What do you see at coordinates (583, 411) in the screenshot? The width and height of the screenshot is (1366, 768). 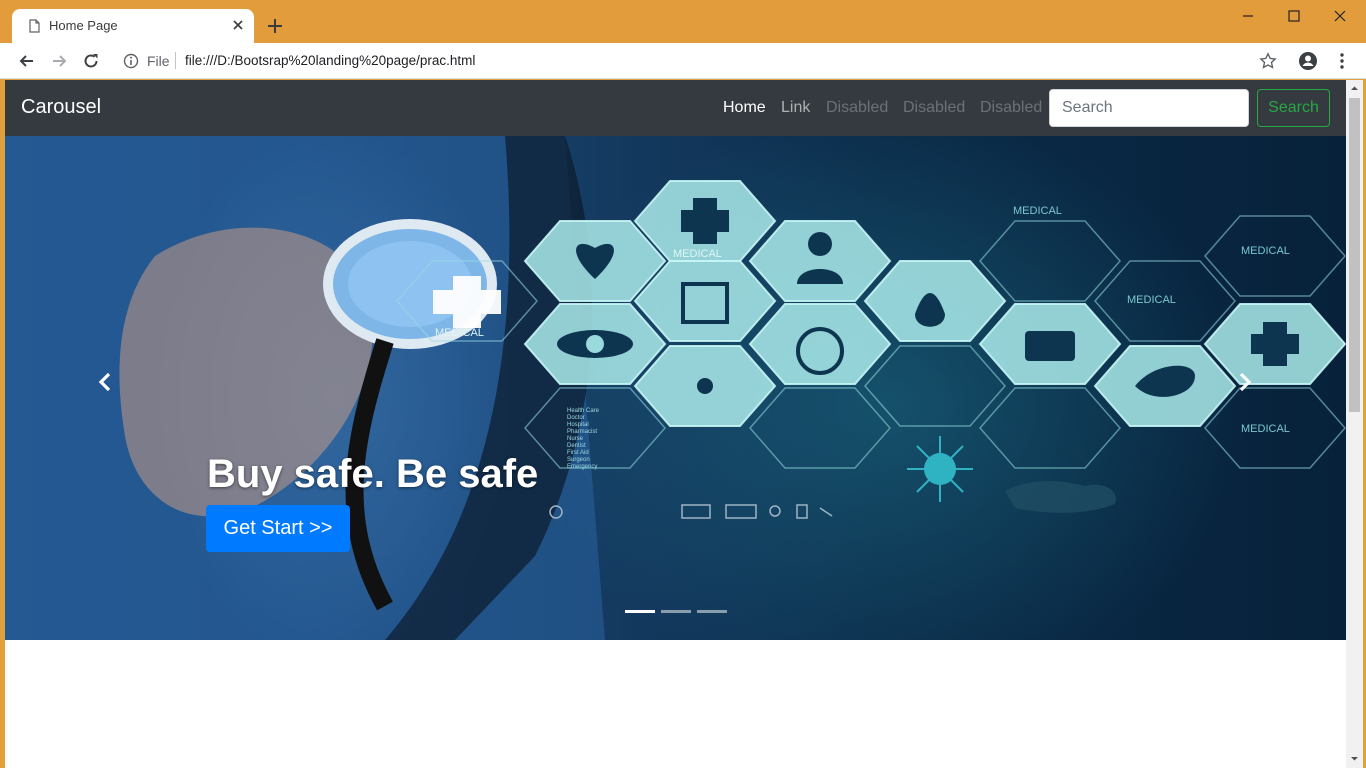 I see `image-label-list: Health Care` at bounding box center [583, 411].